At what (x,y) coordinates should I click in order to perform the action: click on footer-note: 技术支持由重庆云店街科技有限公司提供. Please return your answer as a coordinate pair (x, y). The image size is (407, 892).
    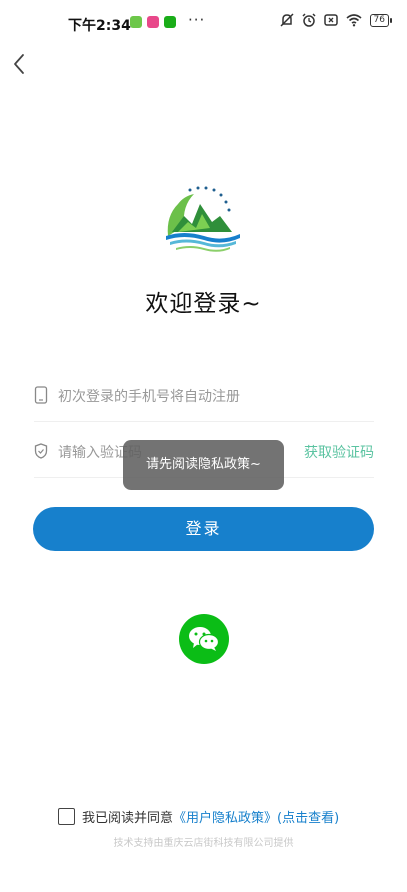
    Looking at the image, I should click on (203, 843).